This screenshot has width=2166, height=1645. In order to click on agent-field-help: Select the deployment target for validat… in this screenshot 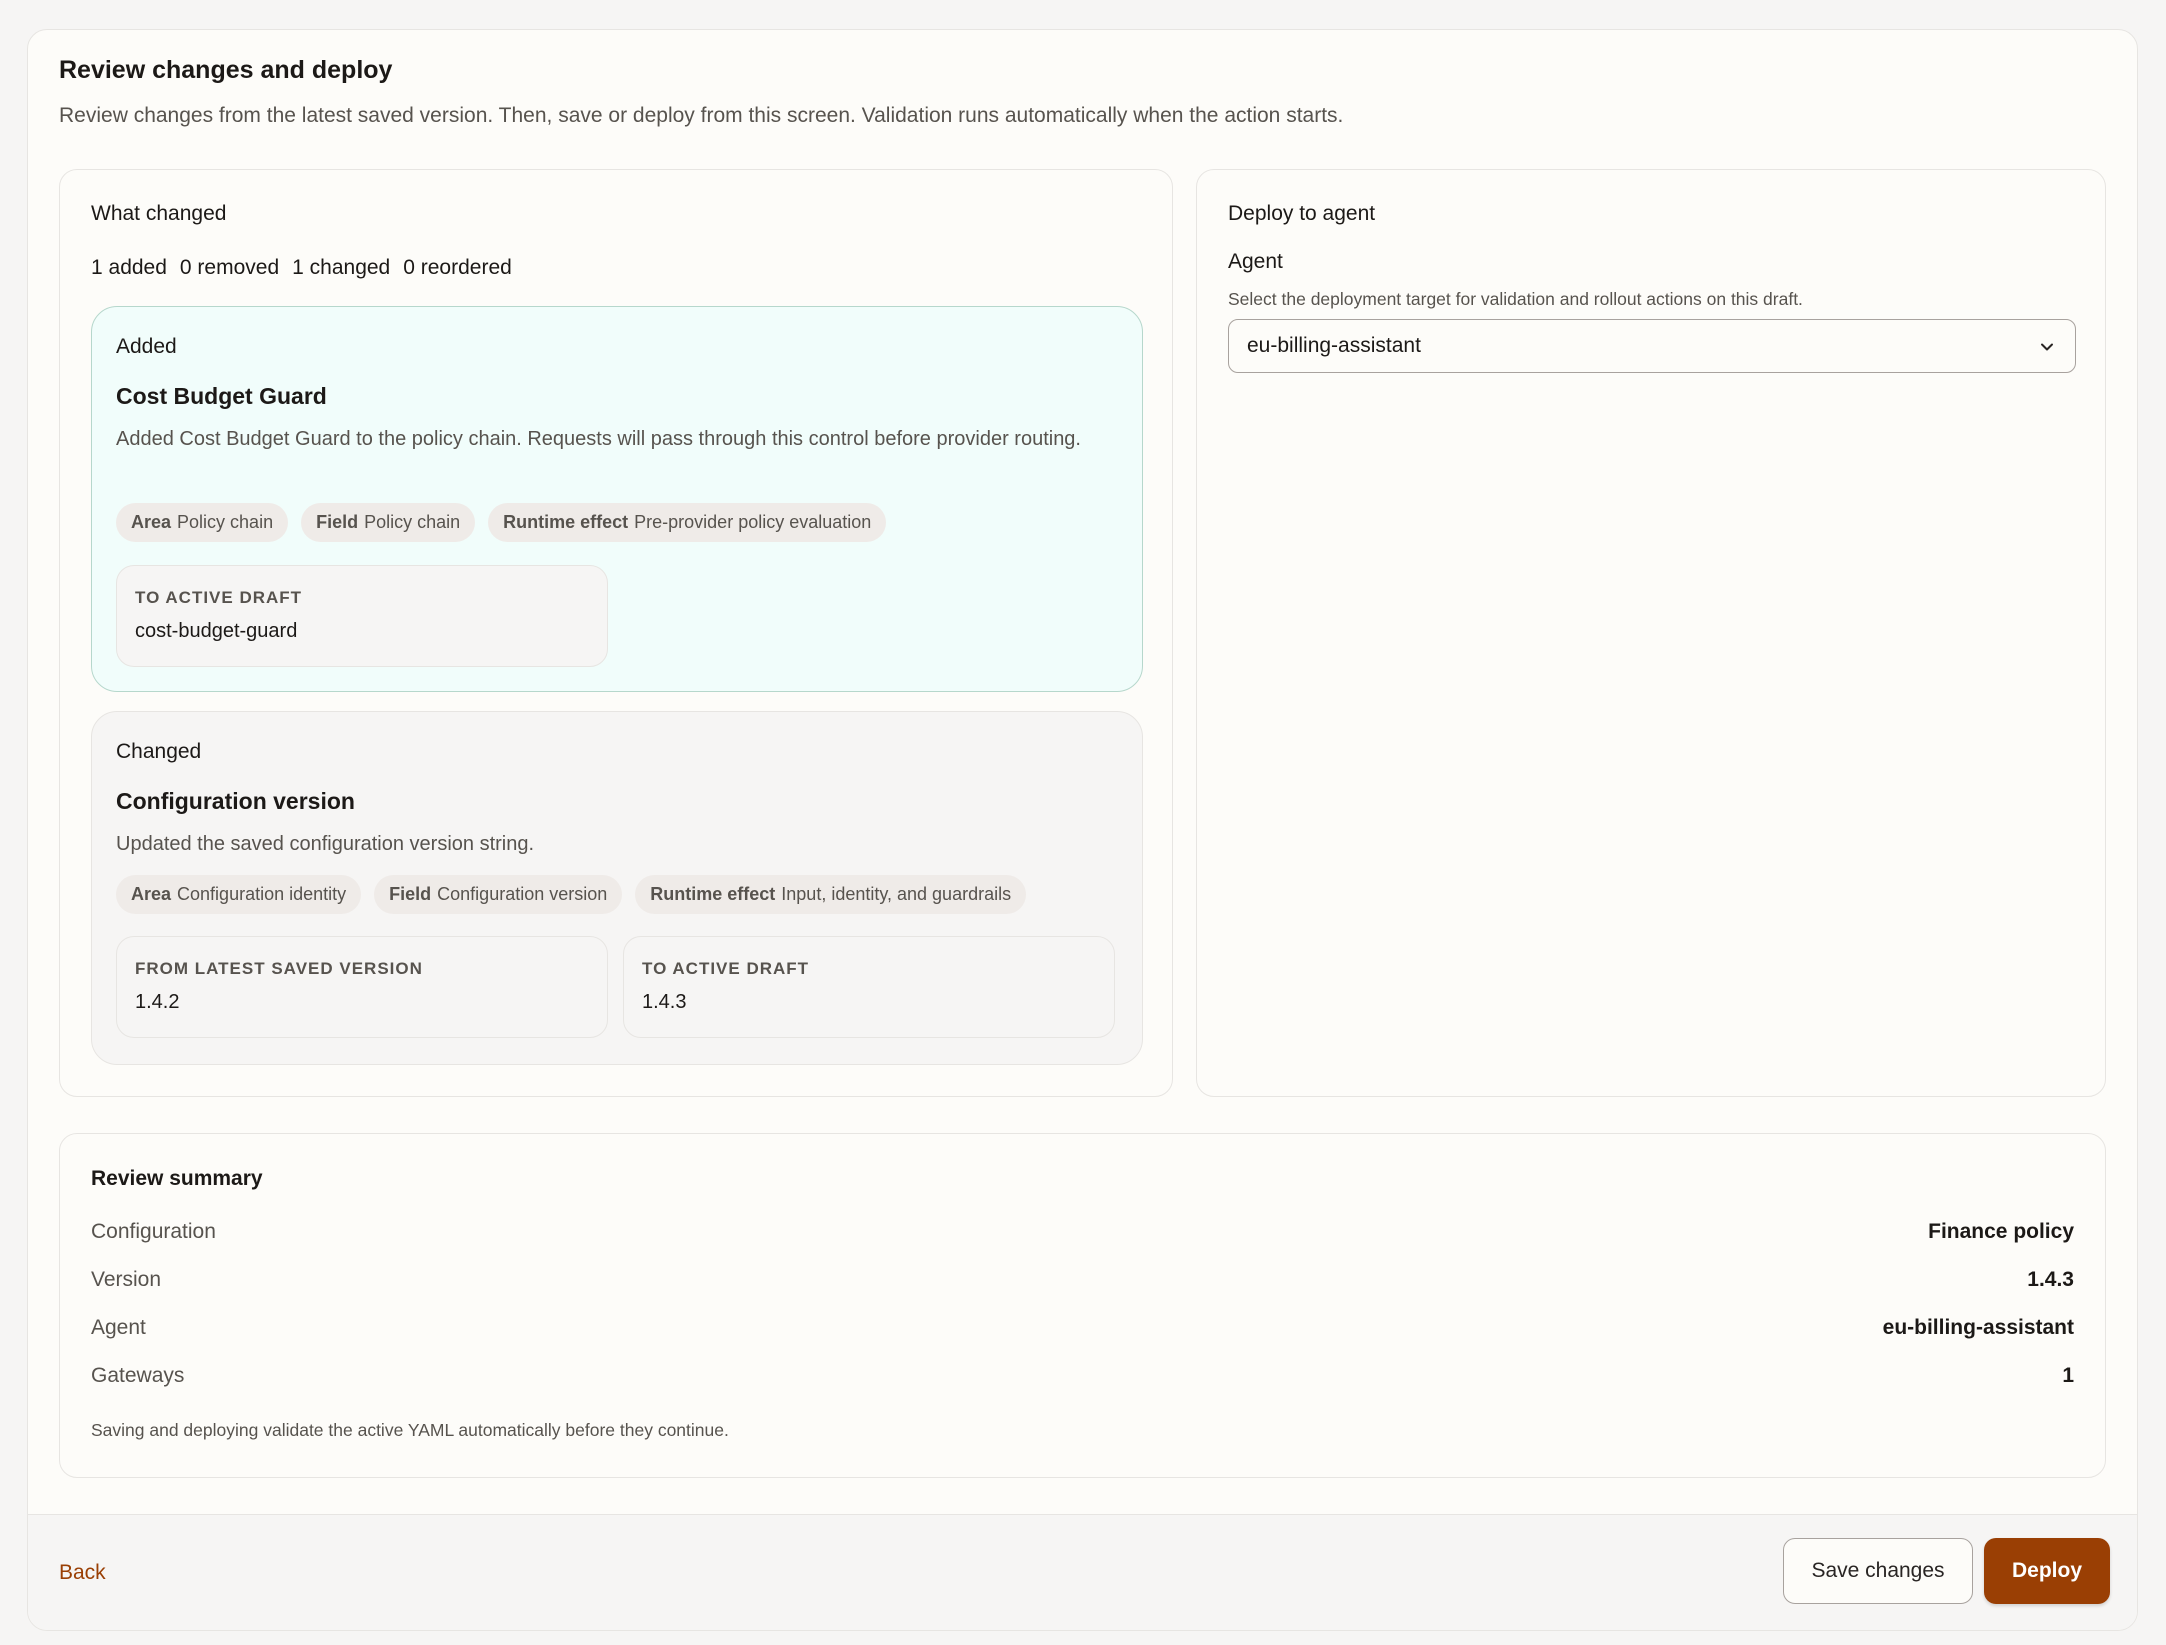, I will do `click(1515, 299)`.